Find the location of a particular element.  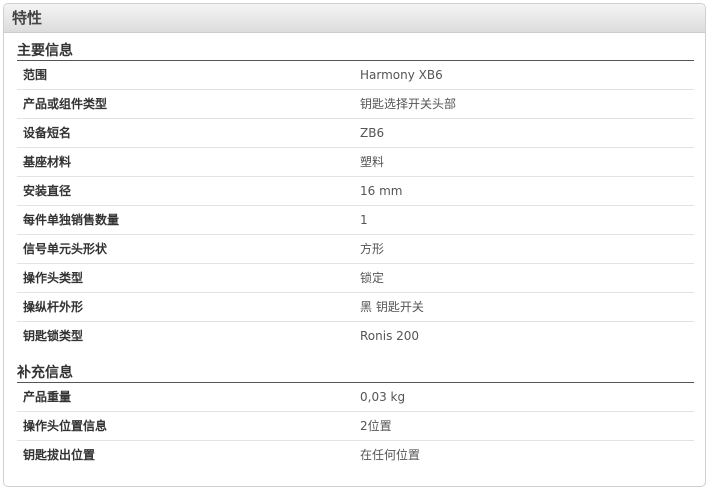

spec-value: 方形 is located at coordinates (372, 249).